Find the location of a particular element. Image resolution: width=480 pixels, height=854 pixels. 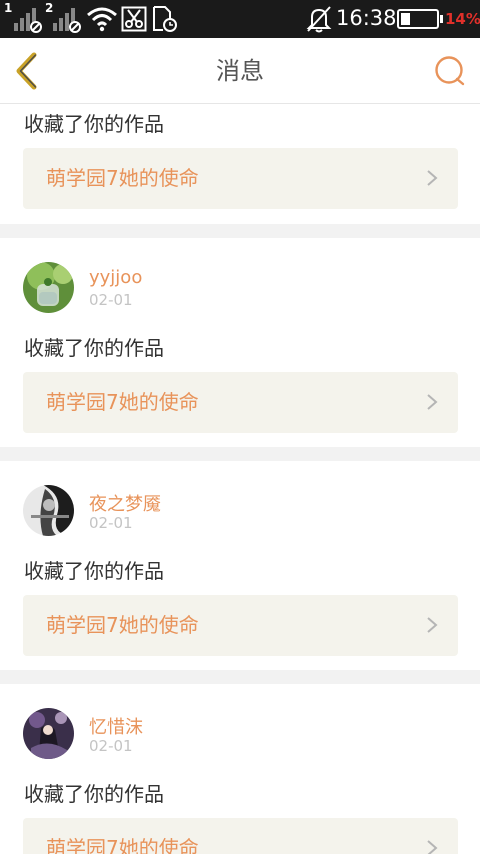

mute-bell-icon is located at coordinates (319, 19).